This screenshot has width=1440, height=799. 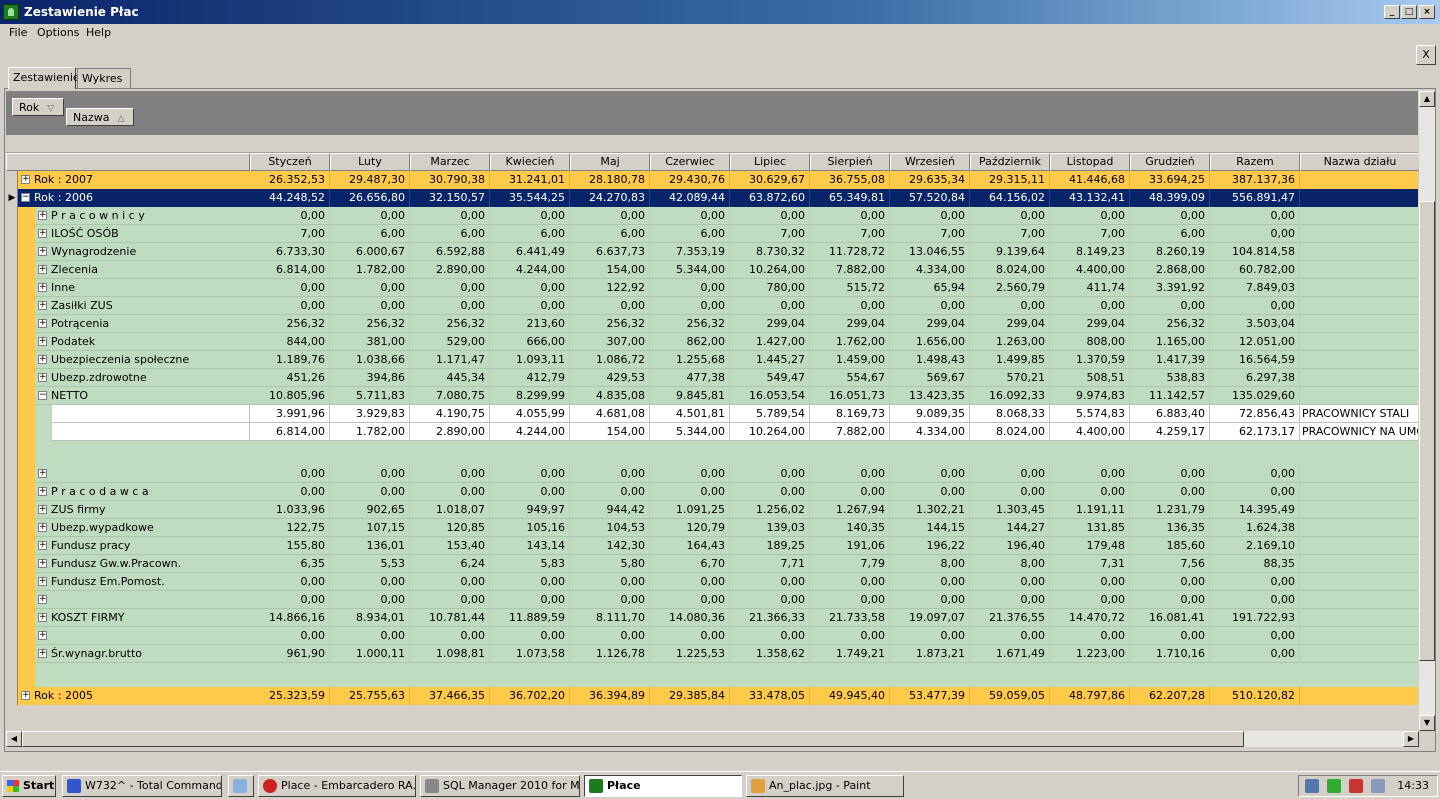 What do you see at coordinates (610, 360) in the screenshot?
I see `value-cell: 1.086,72` at bounding box center [610, 360].